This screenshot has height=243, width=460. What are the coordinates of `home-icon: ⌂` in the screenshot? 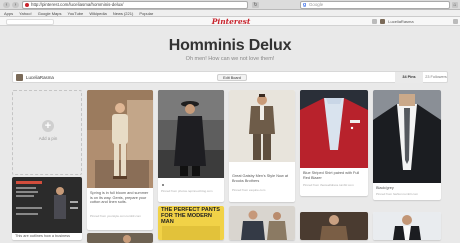 It's located at (455, 5).